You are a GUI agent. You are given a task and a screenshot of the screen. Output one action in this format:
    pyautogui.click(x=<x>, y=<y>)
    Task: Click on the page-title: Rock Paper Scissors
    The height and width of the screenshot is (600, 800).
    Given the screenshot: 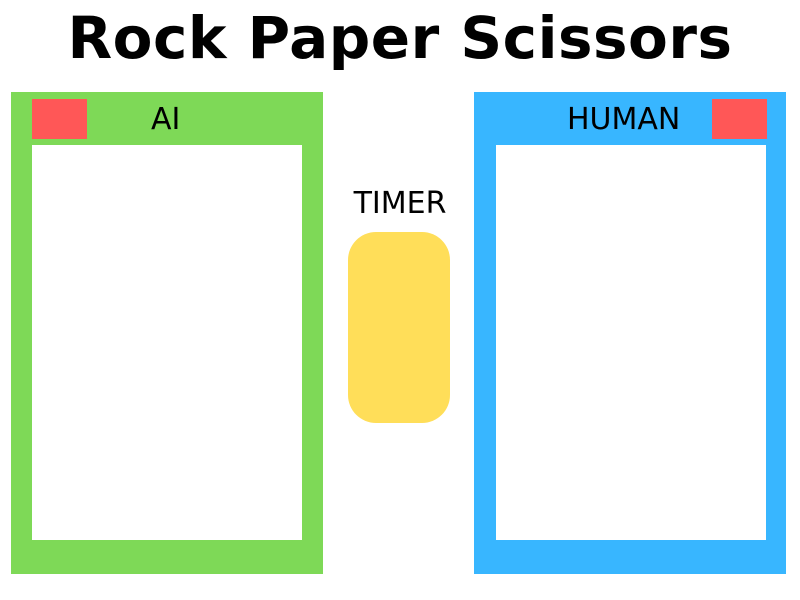 What is the action you would take?
    pyautogui.click(x=400, y=38)
    